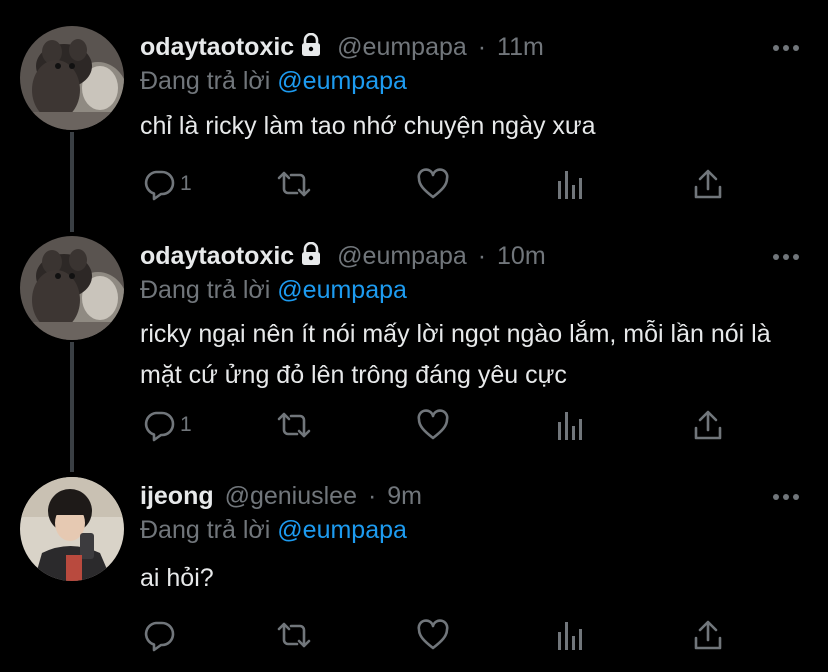 Image resolution: width=828 pixels, height=672 pixels. Describe the element at coordinates (291, 496) in the screenshot. I see `user-handle: @geniuslee` at that location.